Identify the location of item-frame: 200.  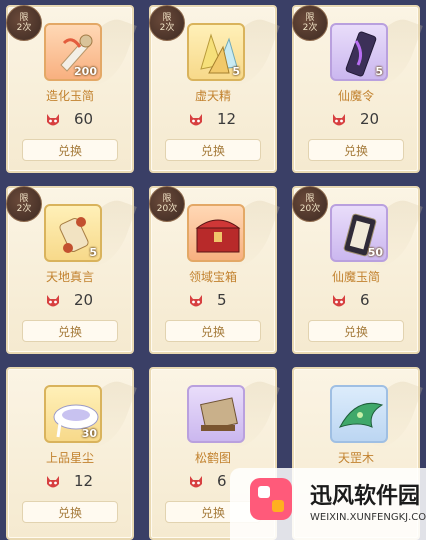
(73, 52).